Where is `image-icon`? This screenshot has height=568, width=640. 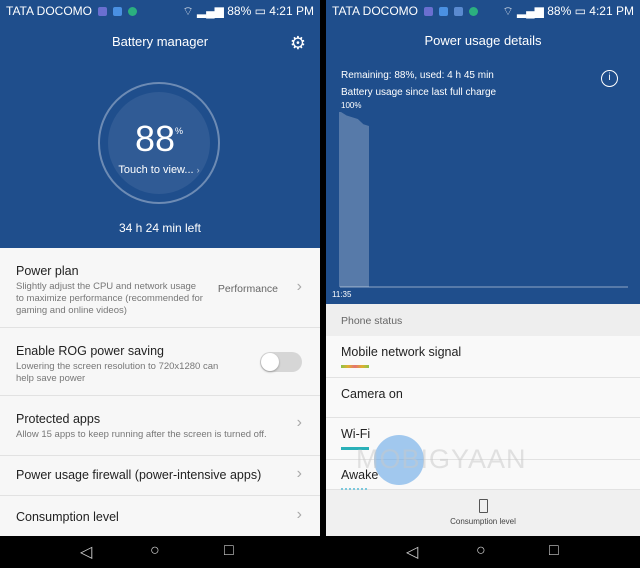
image-icon is located at coordinates (458, 11).